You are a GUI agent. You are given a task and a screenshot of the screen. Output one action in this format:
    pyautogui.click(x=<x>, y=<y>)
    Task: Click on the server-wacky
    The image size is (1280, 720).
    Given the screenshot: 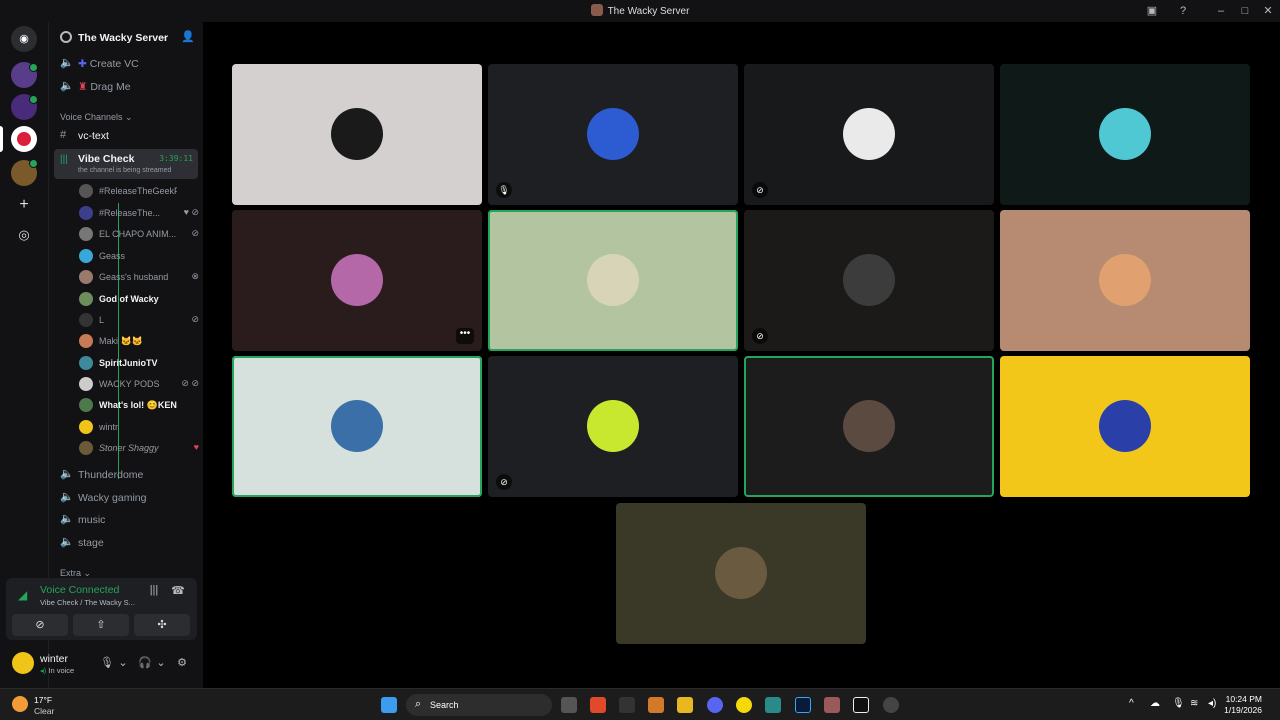 What is the action you would take?
    pyautogui.click(x=24, y=139)
    